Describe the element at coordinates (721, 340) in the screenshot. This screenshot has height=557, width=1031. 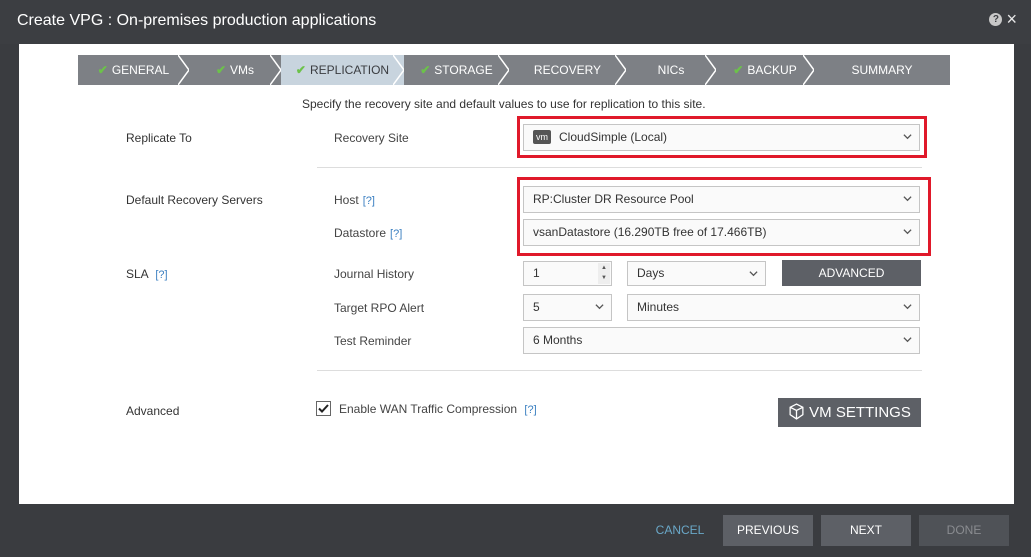
I see `test-reminder-select: 6 Months` at that location.